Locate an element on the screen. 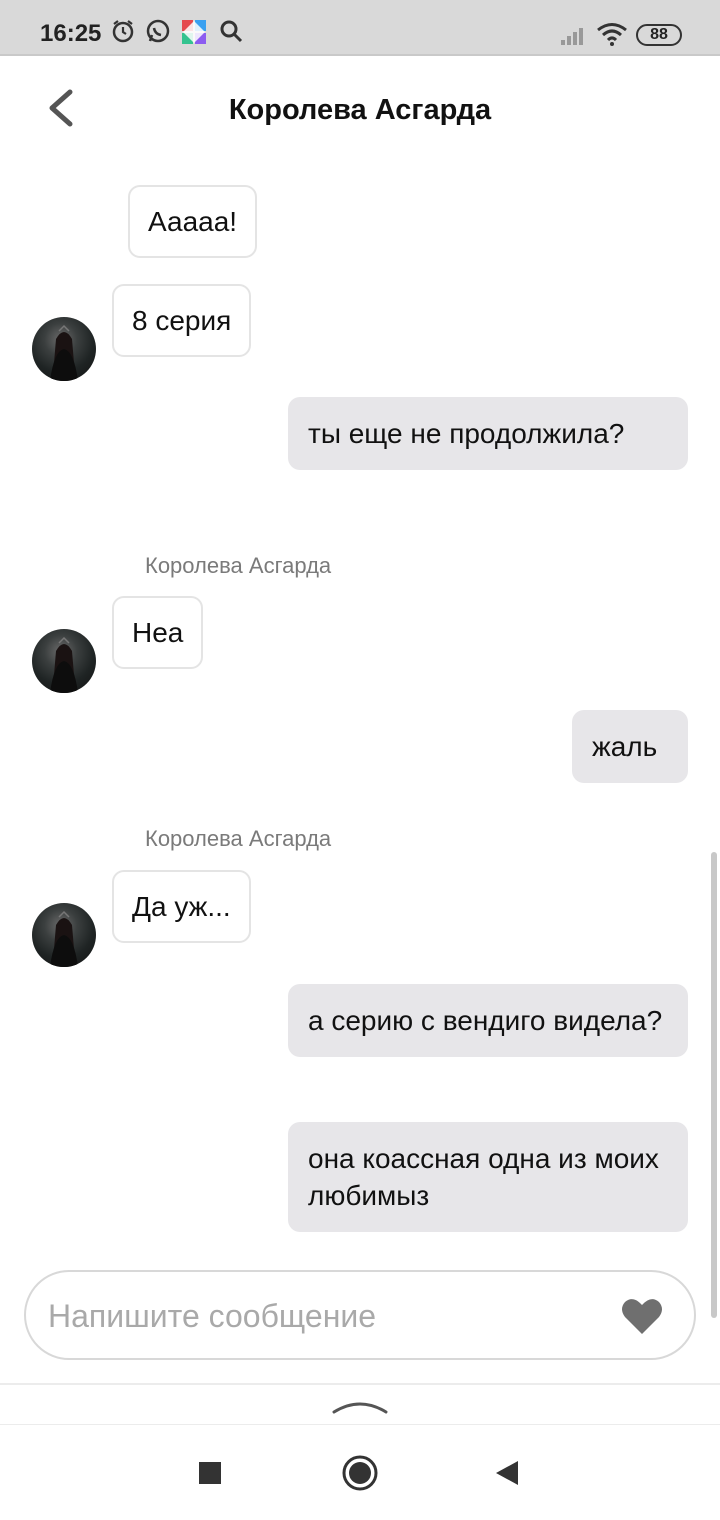 The image size is (720, 1520). square-icon is located at coordinates (210, 1473).